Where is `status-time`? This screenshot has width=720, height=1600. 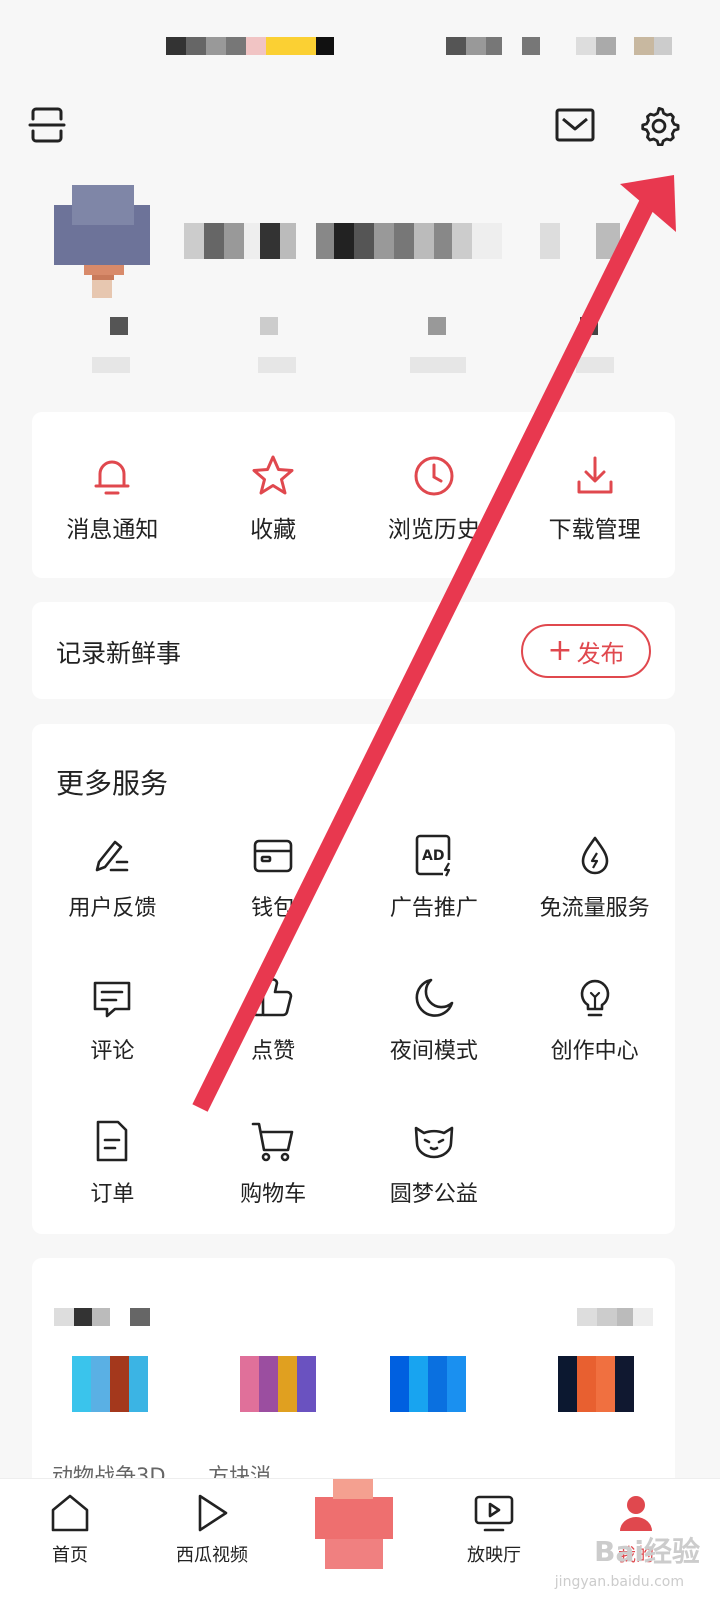
status-time is located at coordinates (250, 46).